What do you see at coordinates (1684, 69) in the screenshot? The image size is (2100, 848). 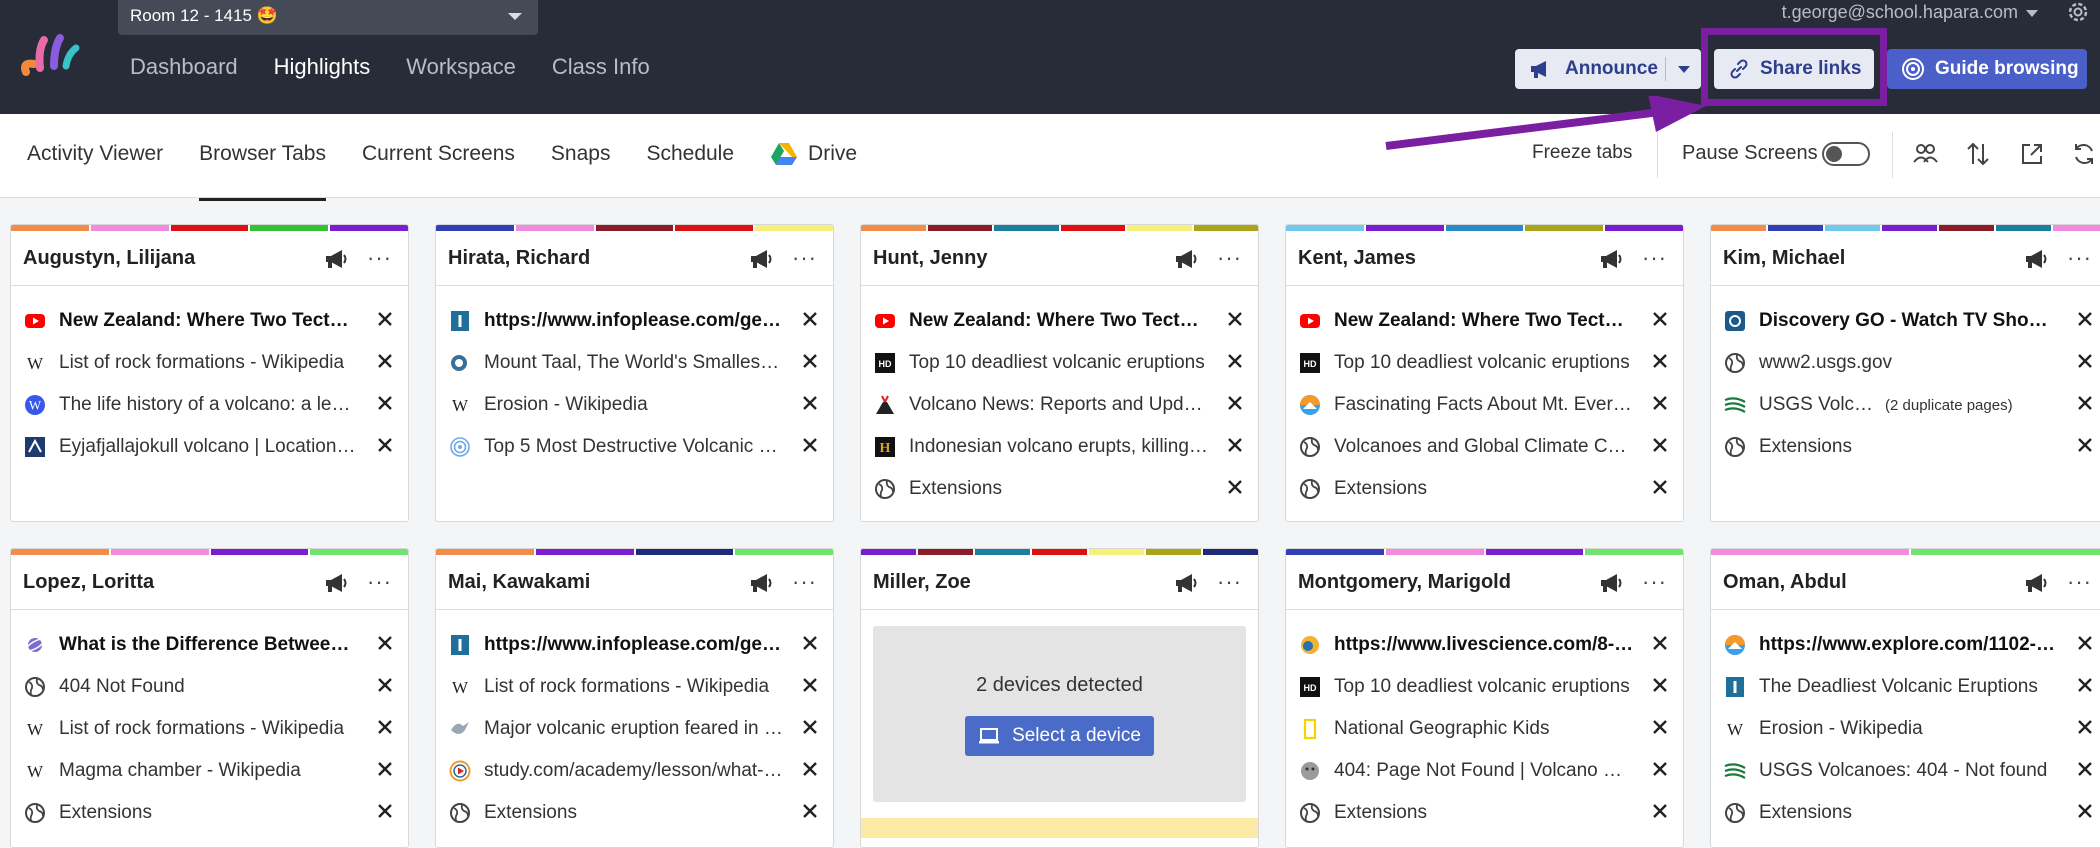 I see `chevron-down-icon` at bounding box center [1684, 69].